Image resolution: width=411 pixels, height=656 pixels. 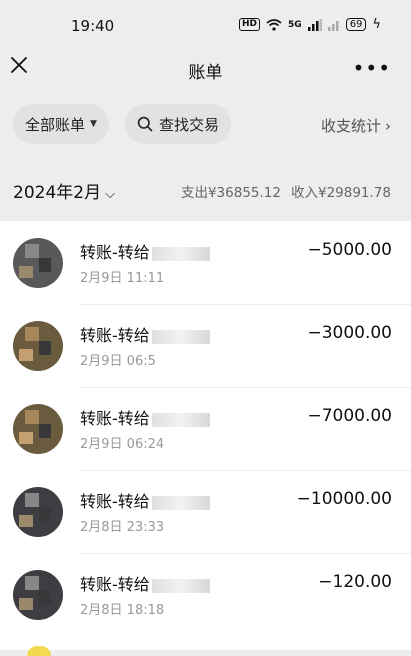 I want to click on transaction-date: 2月9日 06:5, so click(x=118, y=361).